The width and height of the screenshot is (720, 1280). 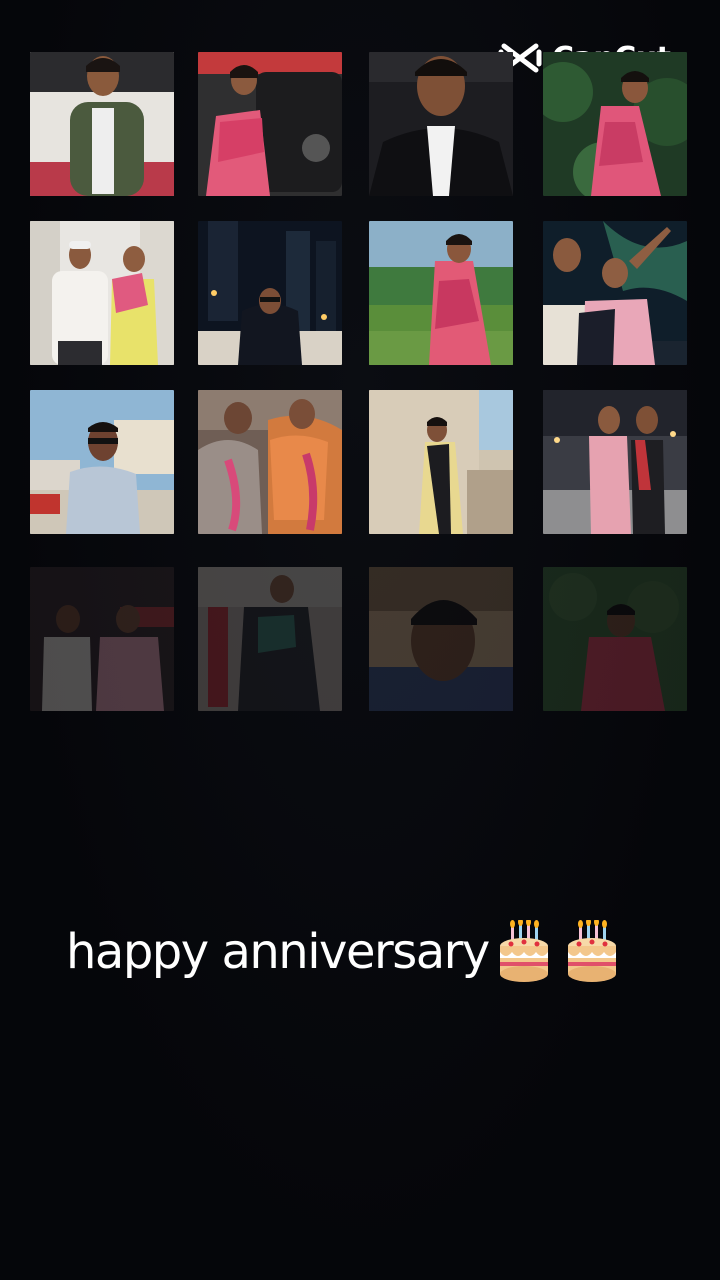 What do you see at coordinates (278, 952) in the screenshot?
I see `caption-text: happy anniversary` at bounding box center [278, 952].